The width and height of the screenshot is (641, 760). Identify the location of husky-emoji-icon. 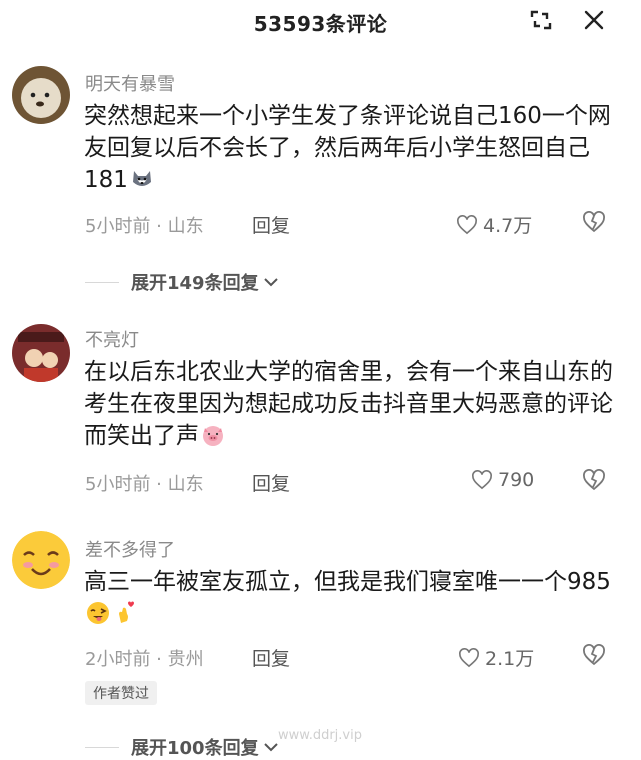
(142, 179).